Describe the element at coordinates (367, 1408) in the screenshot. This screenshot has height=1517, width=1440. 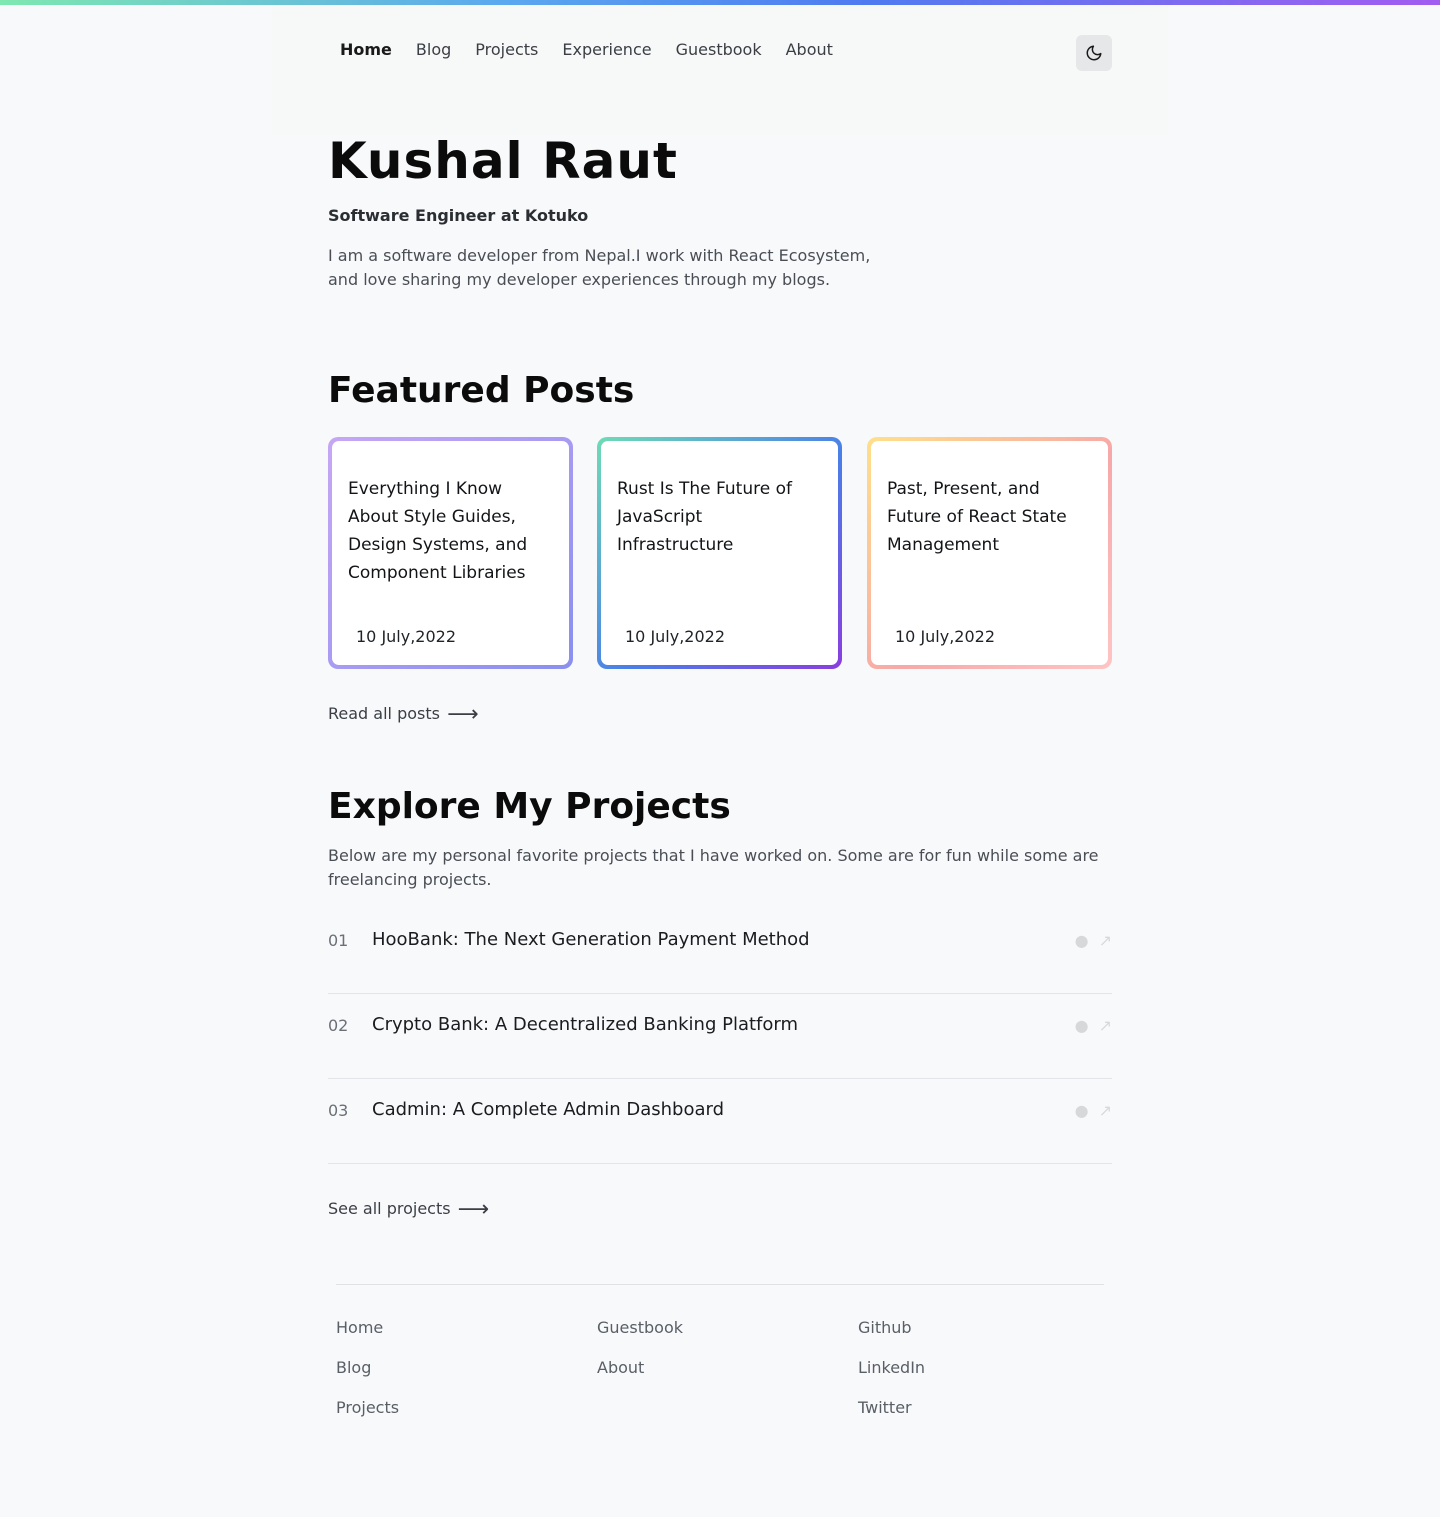
I see `footer-link-projects: Projects` at that location.